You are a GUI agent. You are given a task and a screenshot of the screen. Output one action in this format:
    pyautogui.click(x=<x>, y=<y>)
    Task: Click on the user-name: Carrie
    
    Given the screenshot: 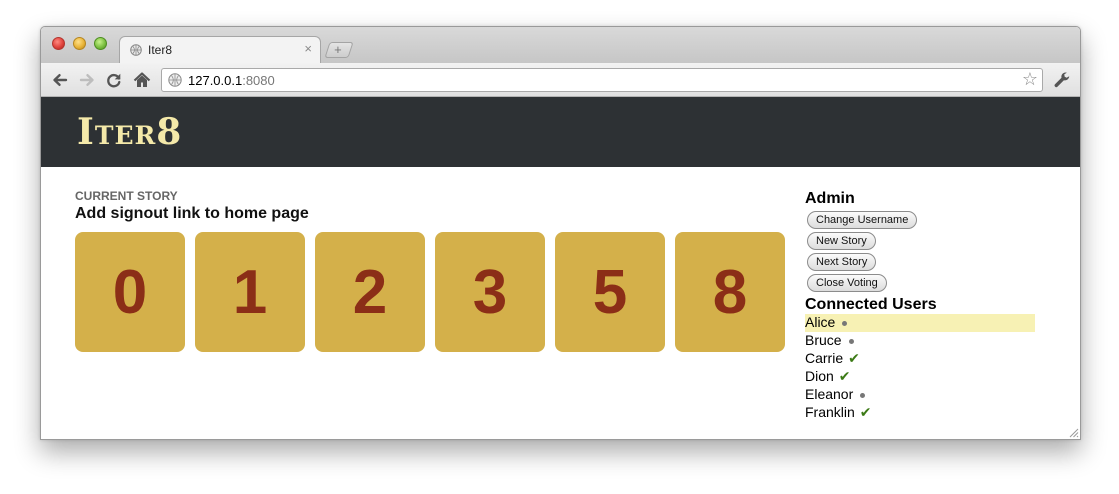 What is the action you would take?
    pyautogui.click(x=824, y=358)
    